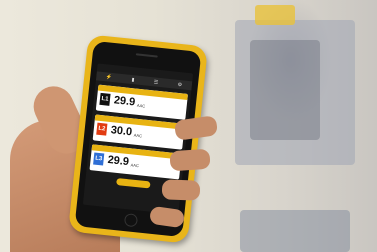 Image resolution: width=377 pixels, height=252 pixels. Describe the element at coordinates (133, 183) in the screenshot. I see `capture-button` at that location.